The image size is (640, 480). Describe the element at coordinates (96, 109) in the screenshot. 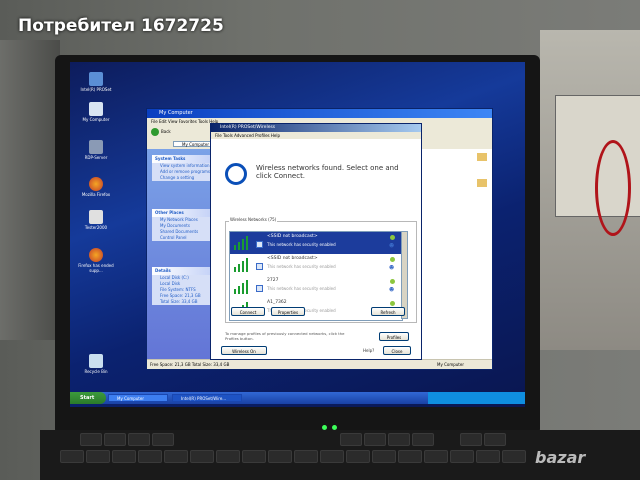

I see `computer-icon` at that location.